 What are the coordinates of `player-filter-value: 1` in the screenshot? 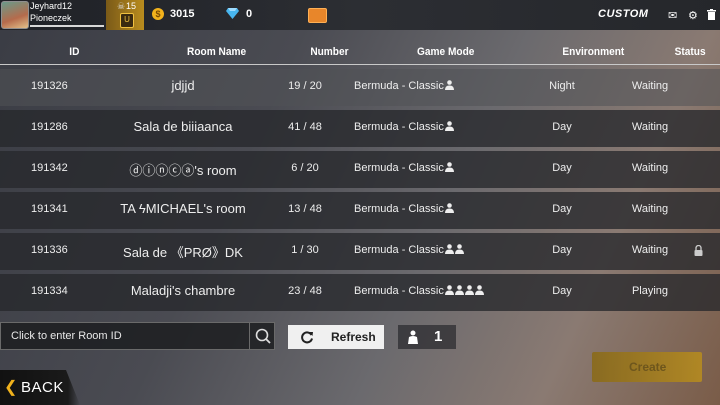 It's located at (438, 336).